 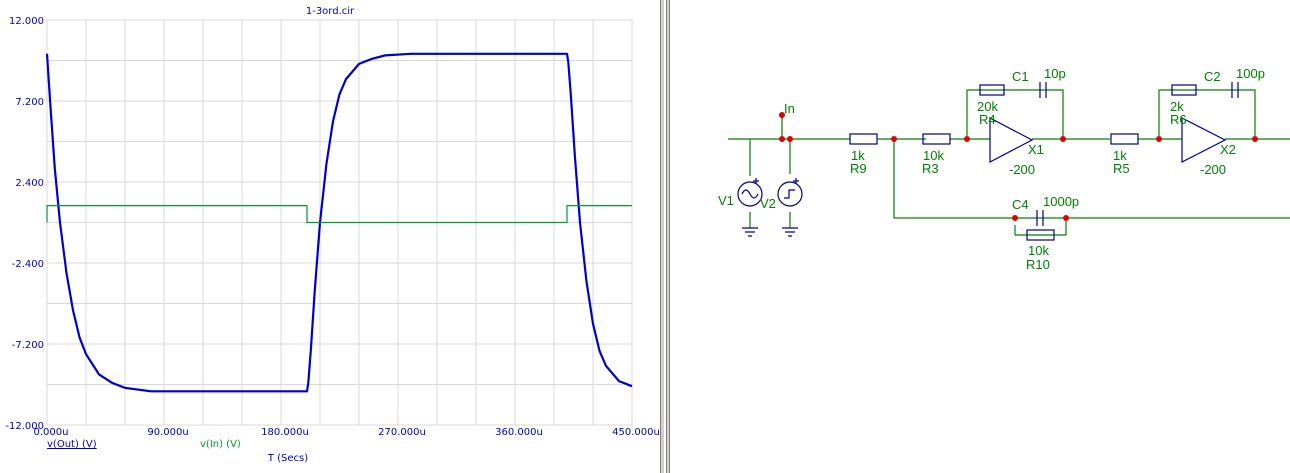 I want to click on opamp-x2, so click(x=1204, y=140).